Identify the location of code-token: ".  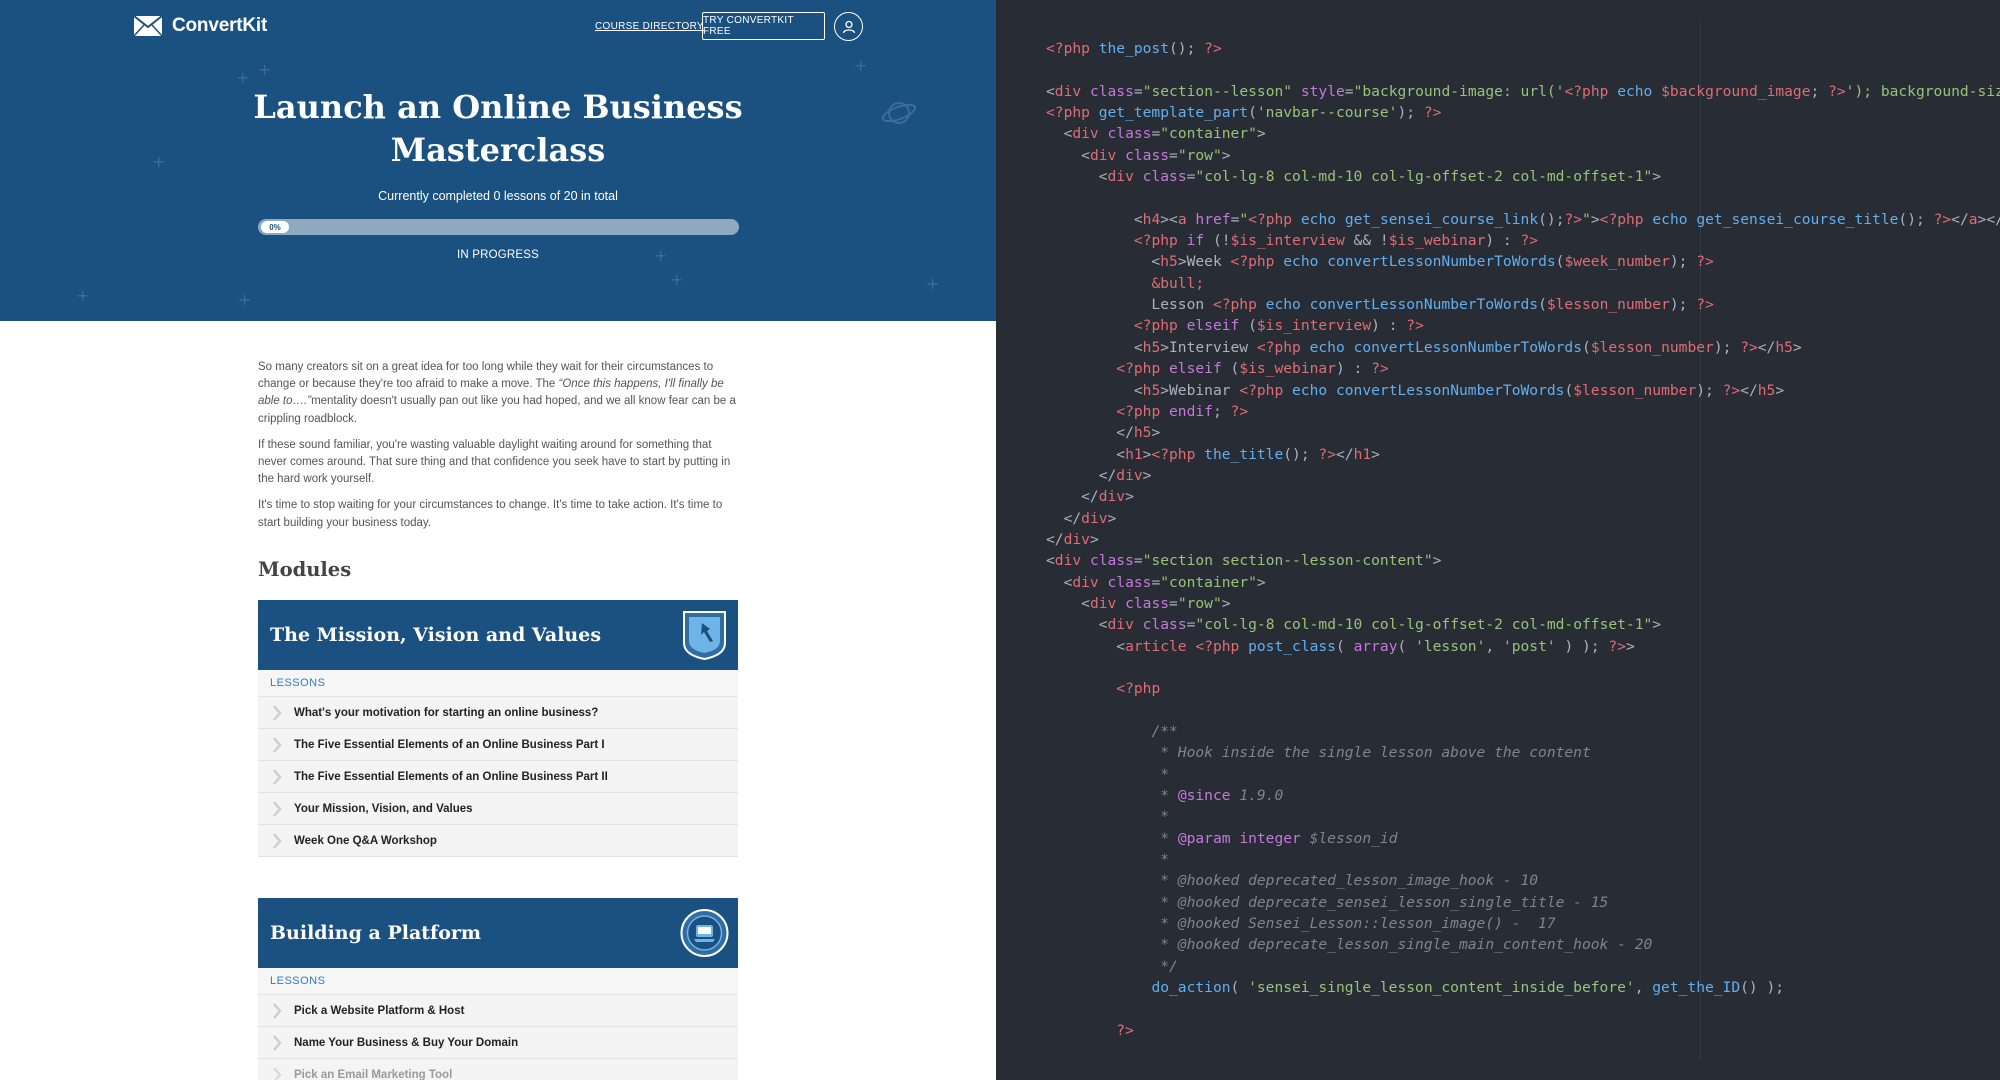
(1244, 219).